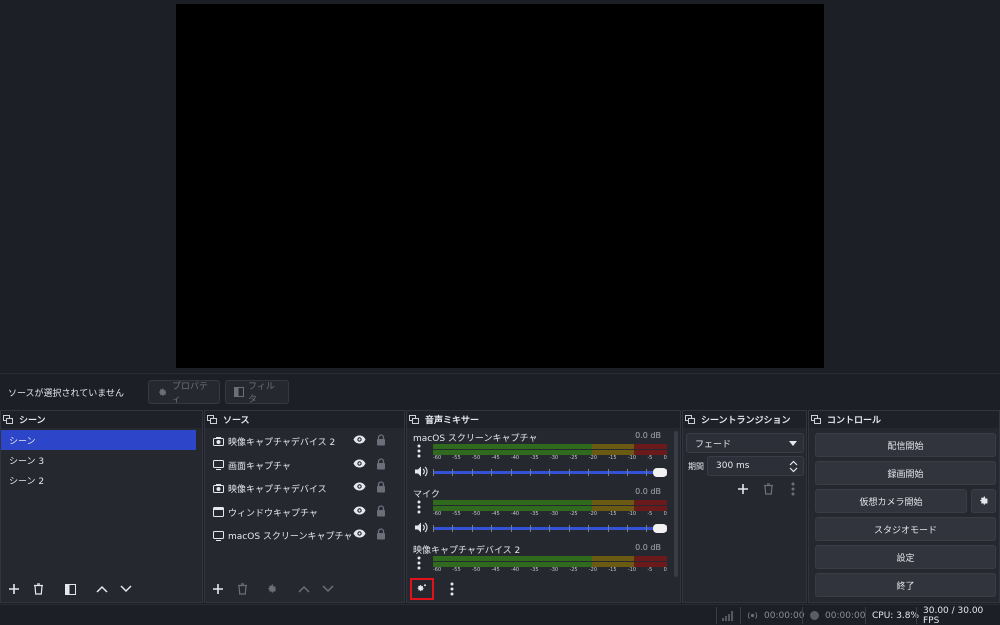 The image size is (1000, 625). I want to click on sources-toolbar, so click(304, 589).